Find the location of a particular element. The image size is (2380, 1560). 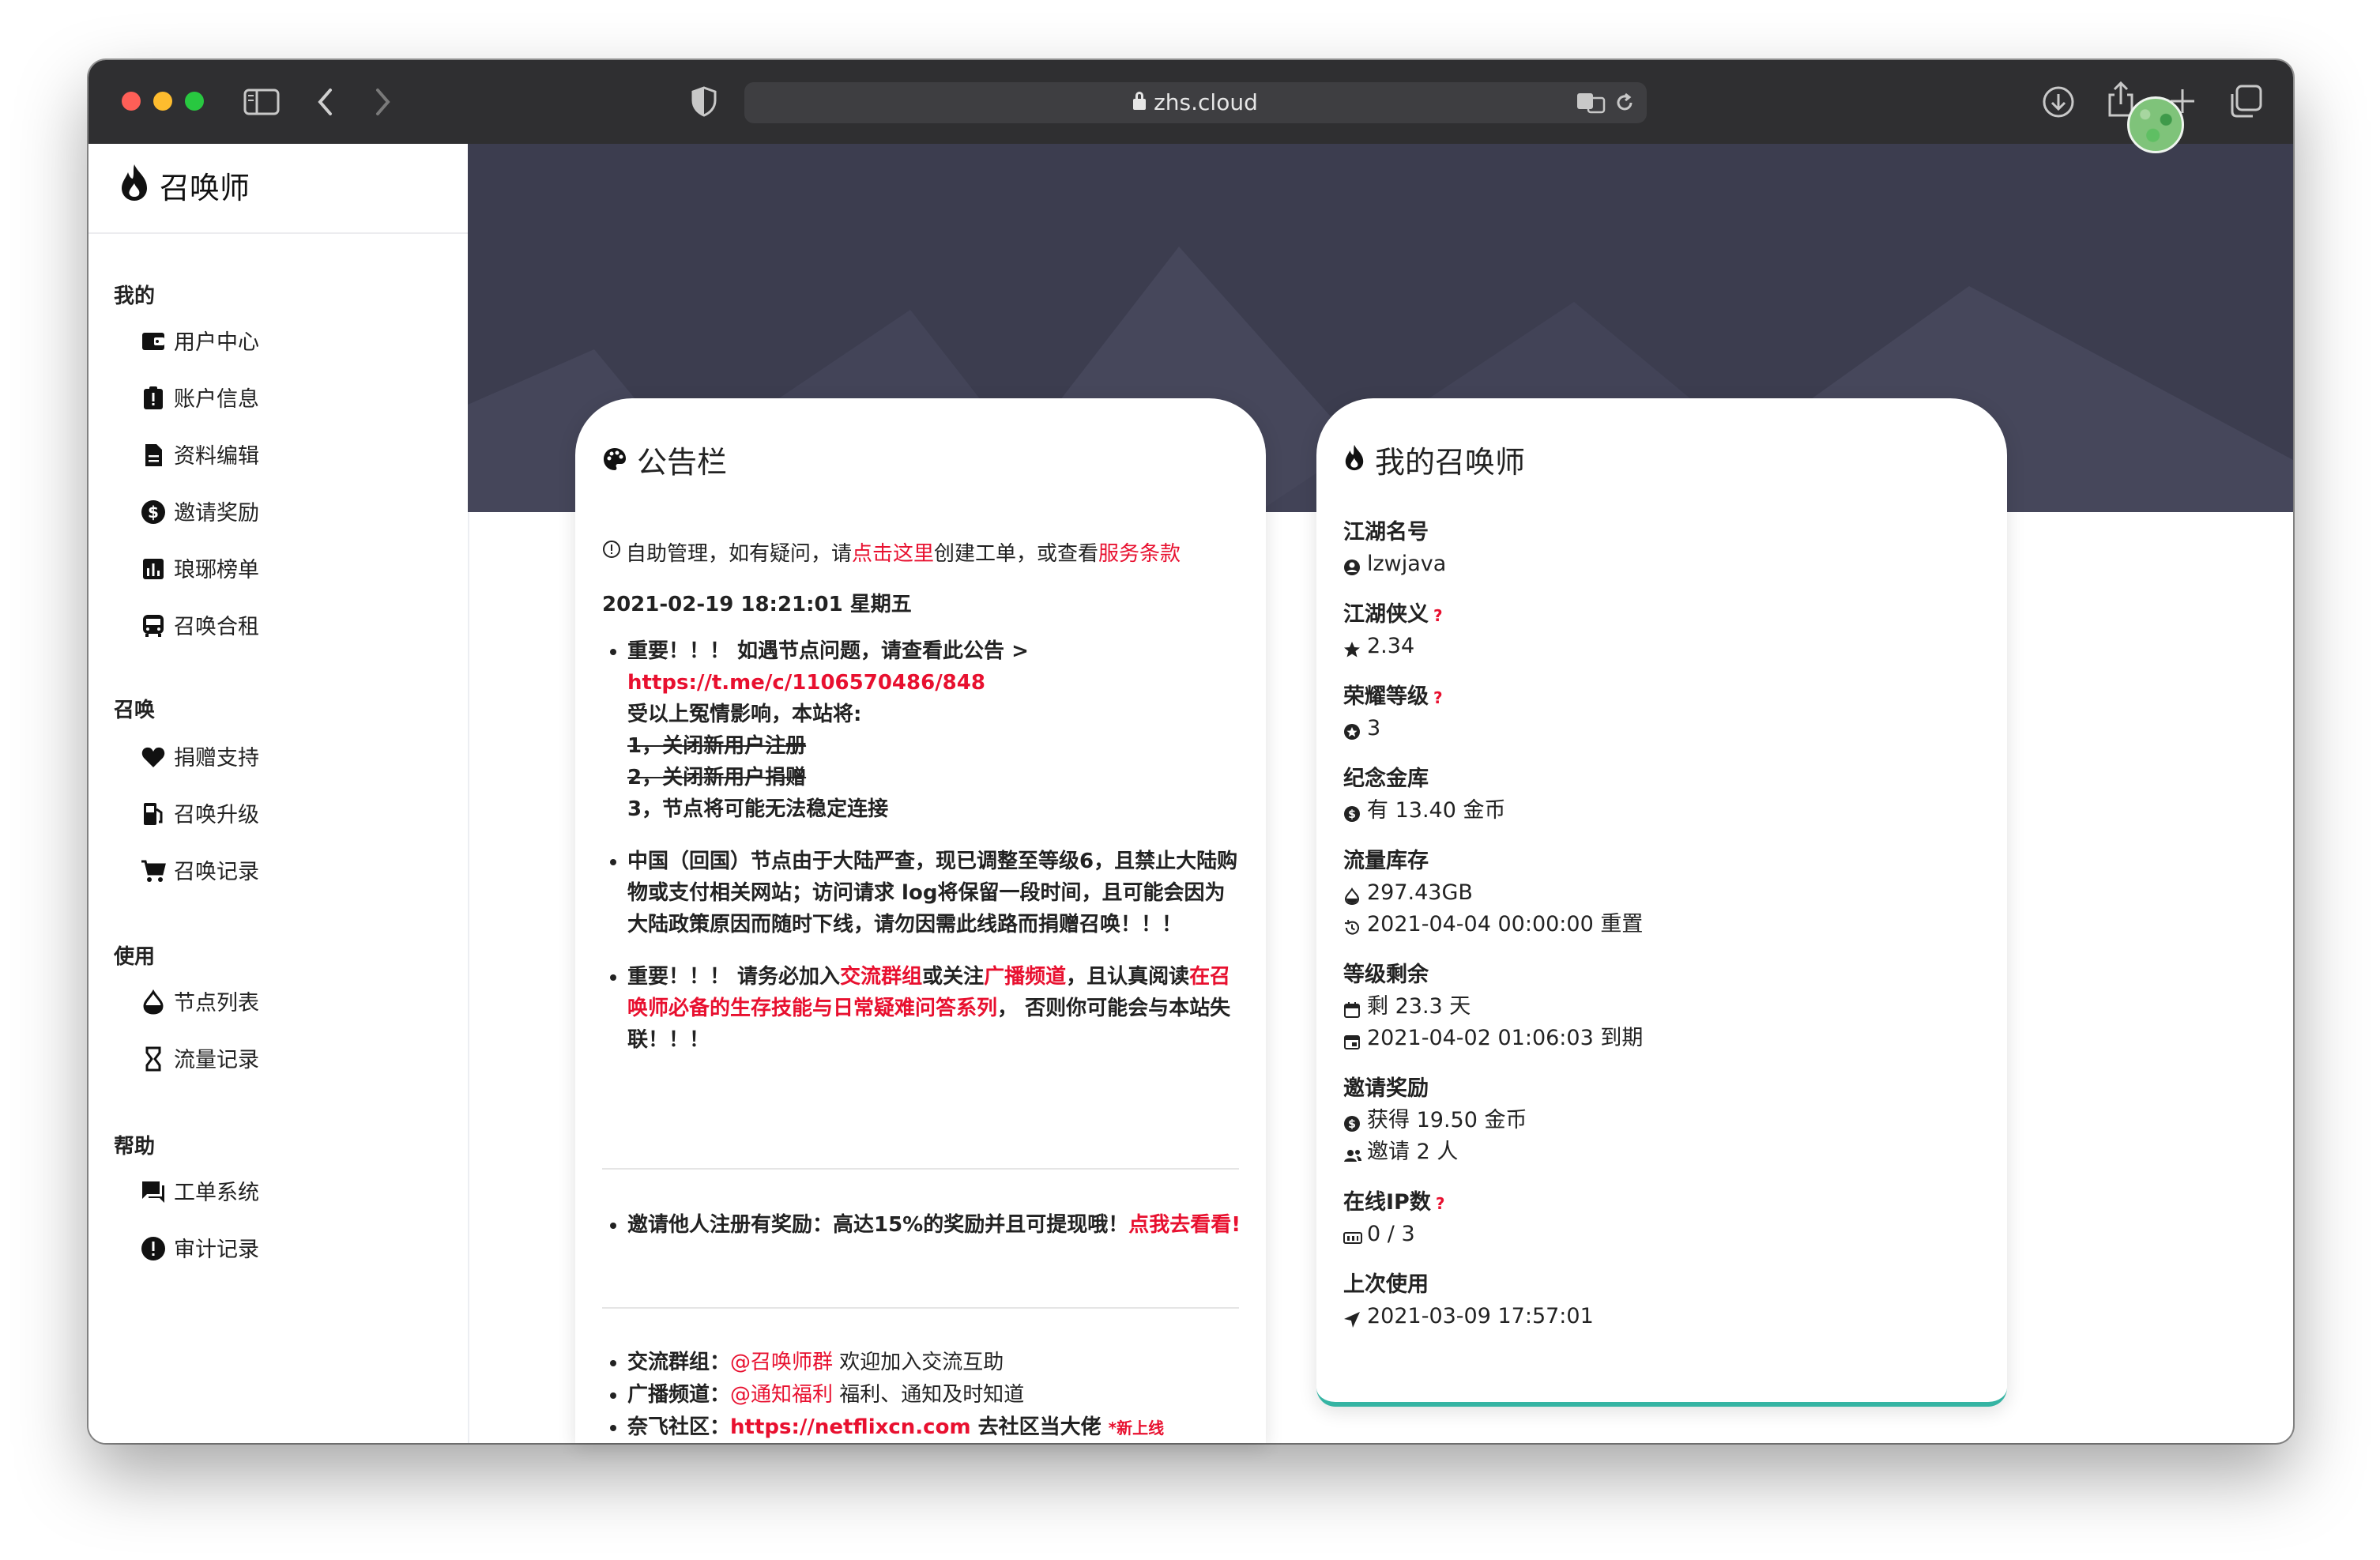

sidebar-item-account-info: 账户信息 is located at coordinates (200, 399).